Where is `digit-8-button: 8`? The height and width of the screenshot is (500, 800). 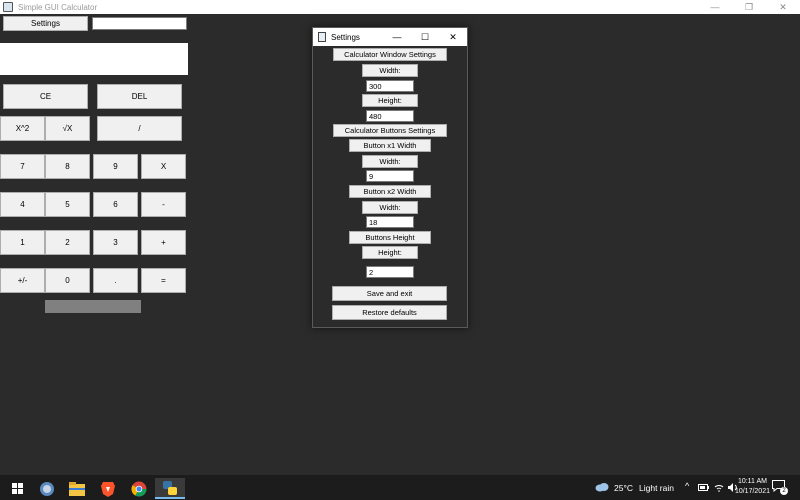
digit-8-button: 8 is located at coordinates (67, 166).